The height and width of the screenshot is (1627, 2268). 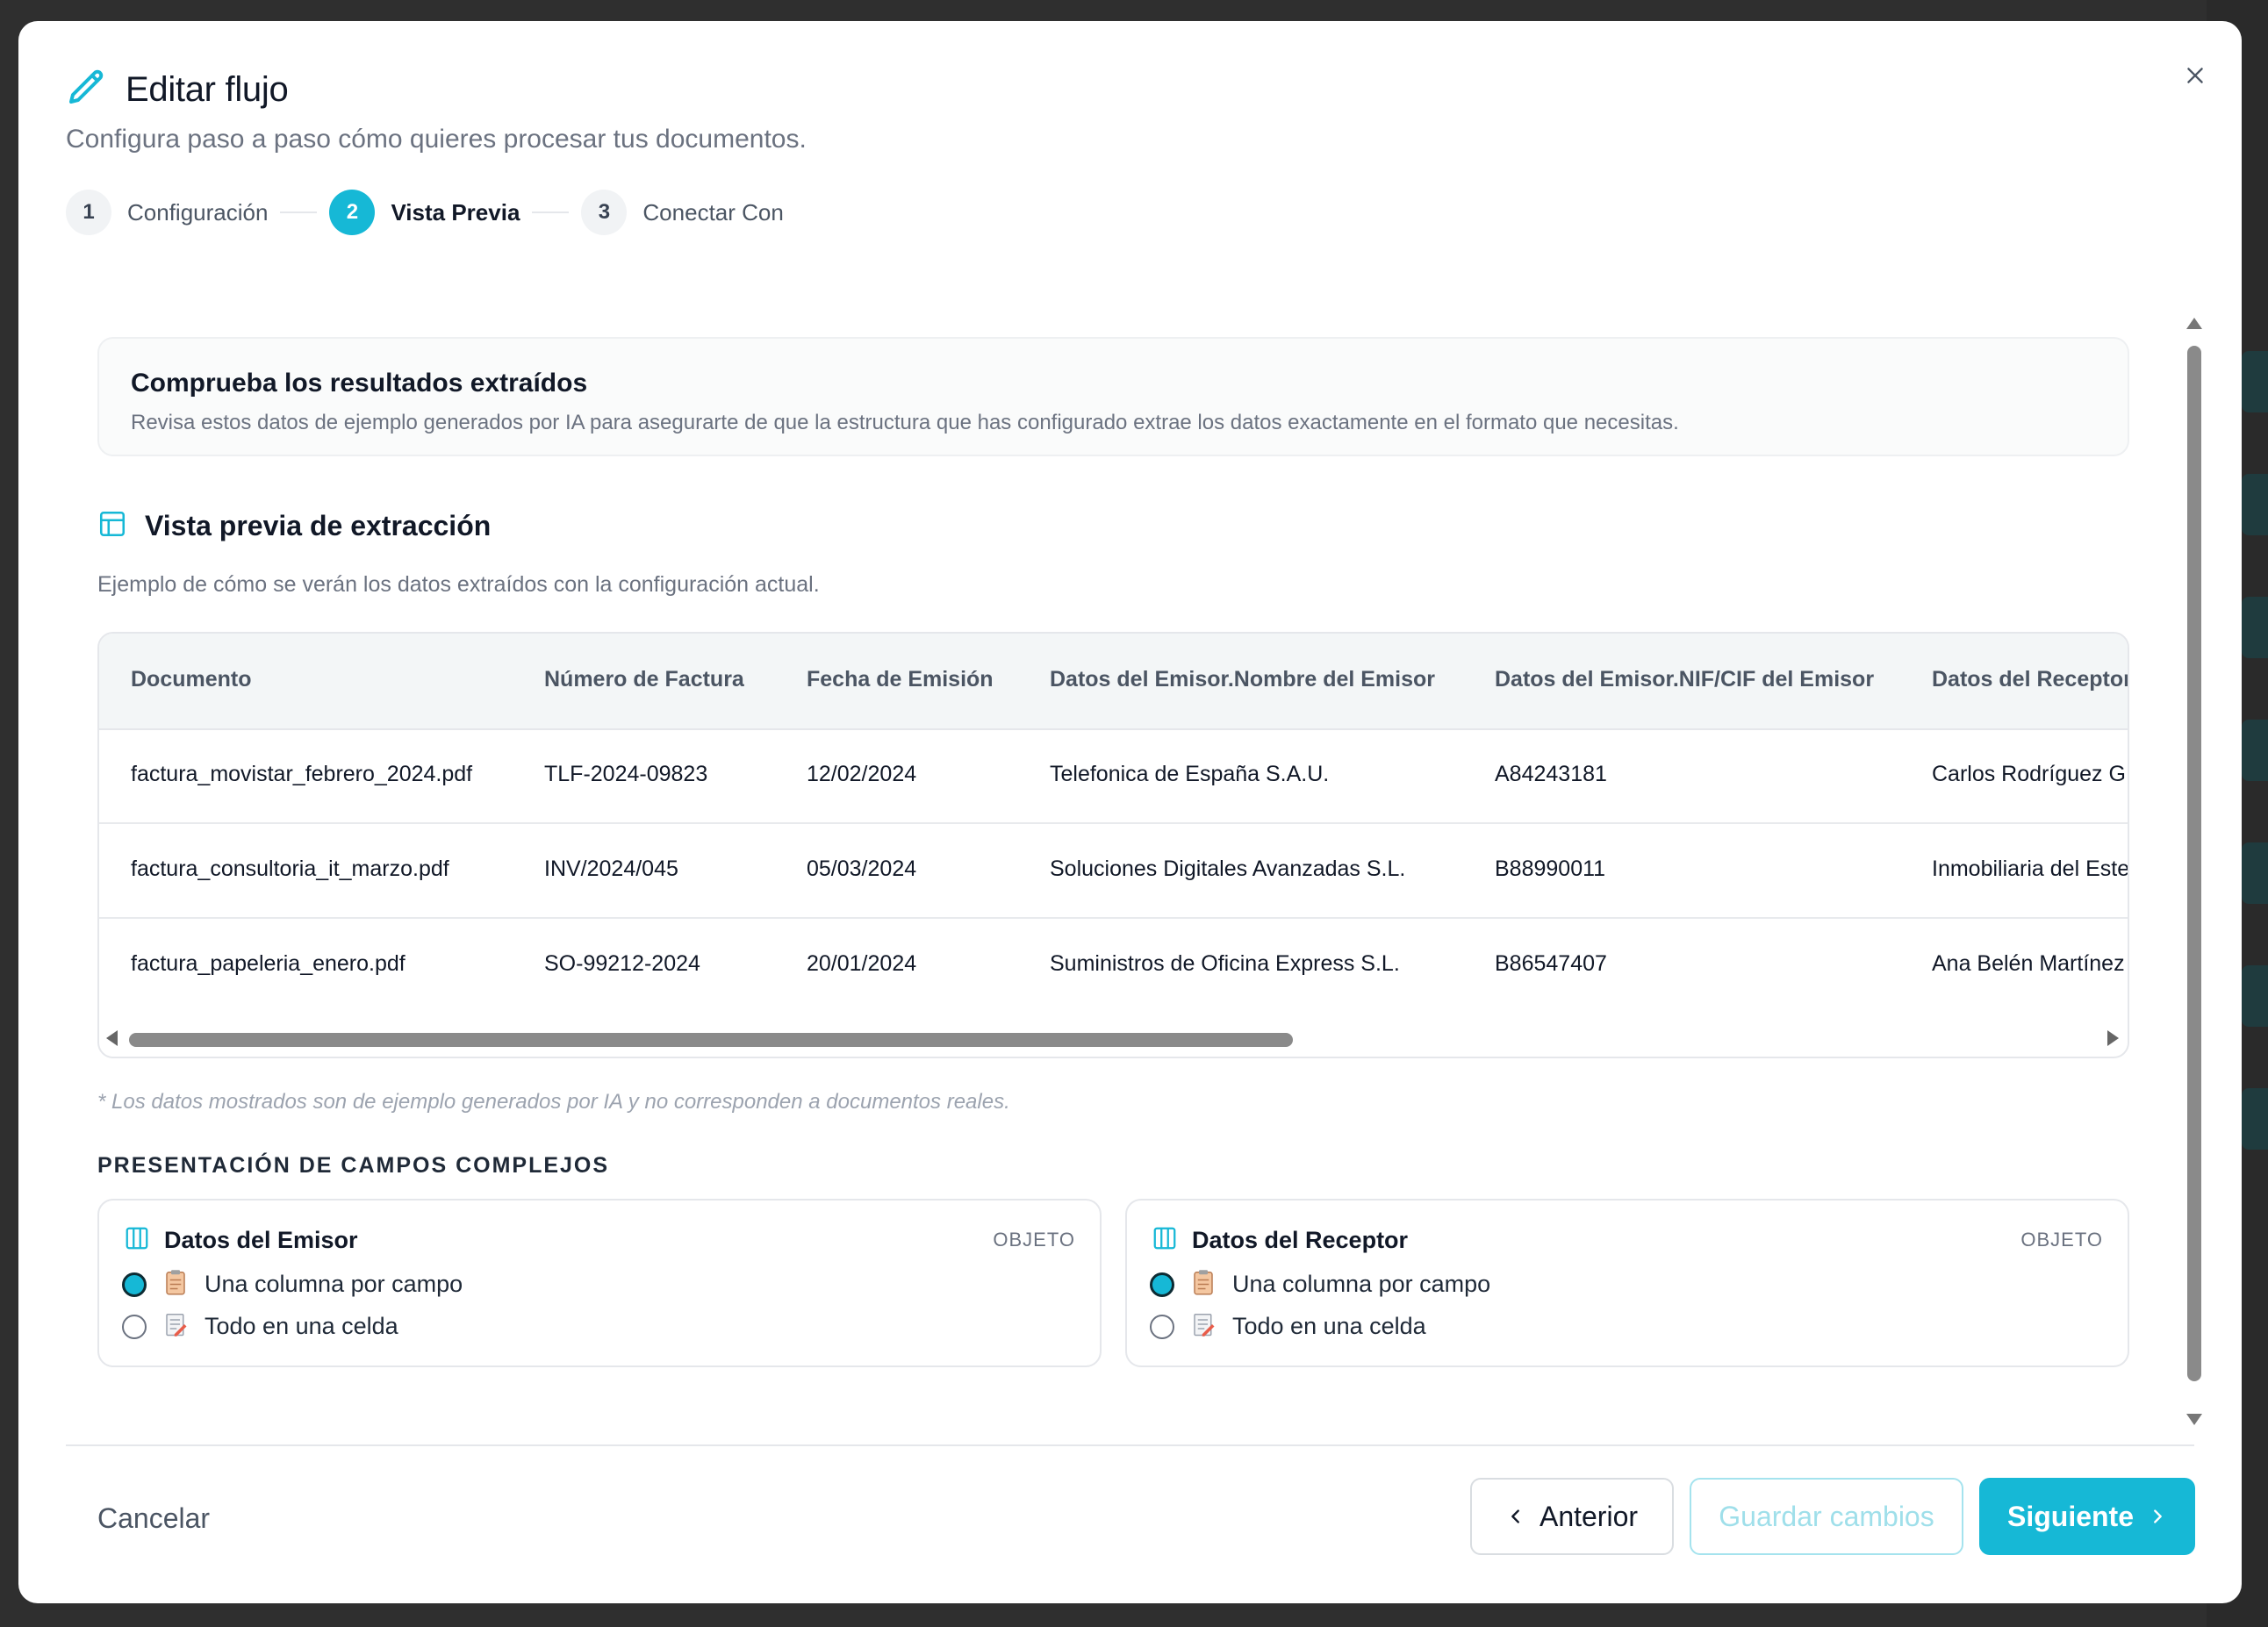 What do you see at coordinates (622, 963) in the screenshot?
I see `table-cell: SO-99212-2024` at bounding box center [622, 963].